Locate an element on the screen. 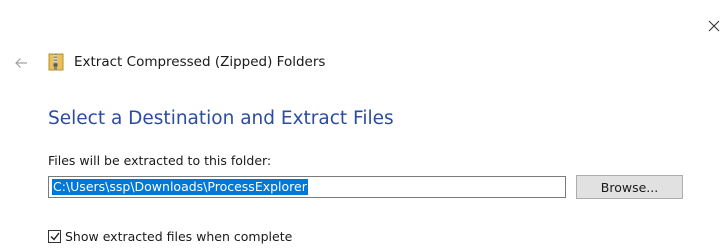  destination-label: Files will be extracted to this folder: is located at coordinates (160, 160).